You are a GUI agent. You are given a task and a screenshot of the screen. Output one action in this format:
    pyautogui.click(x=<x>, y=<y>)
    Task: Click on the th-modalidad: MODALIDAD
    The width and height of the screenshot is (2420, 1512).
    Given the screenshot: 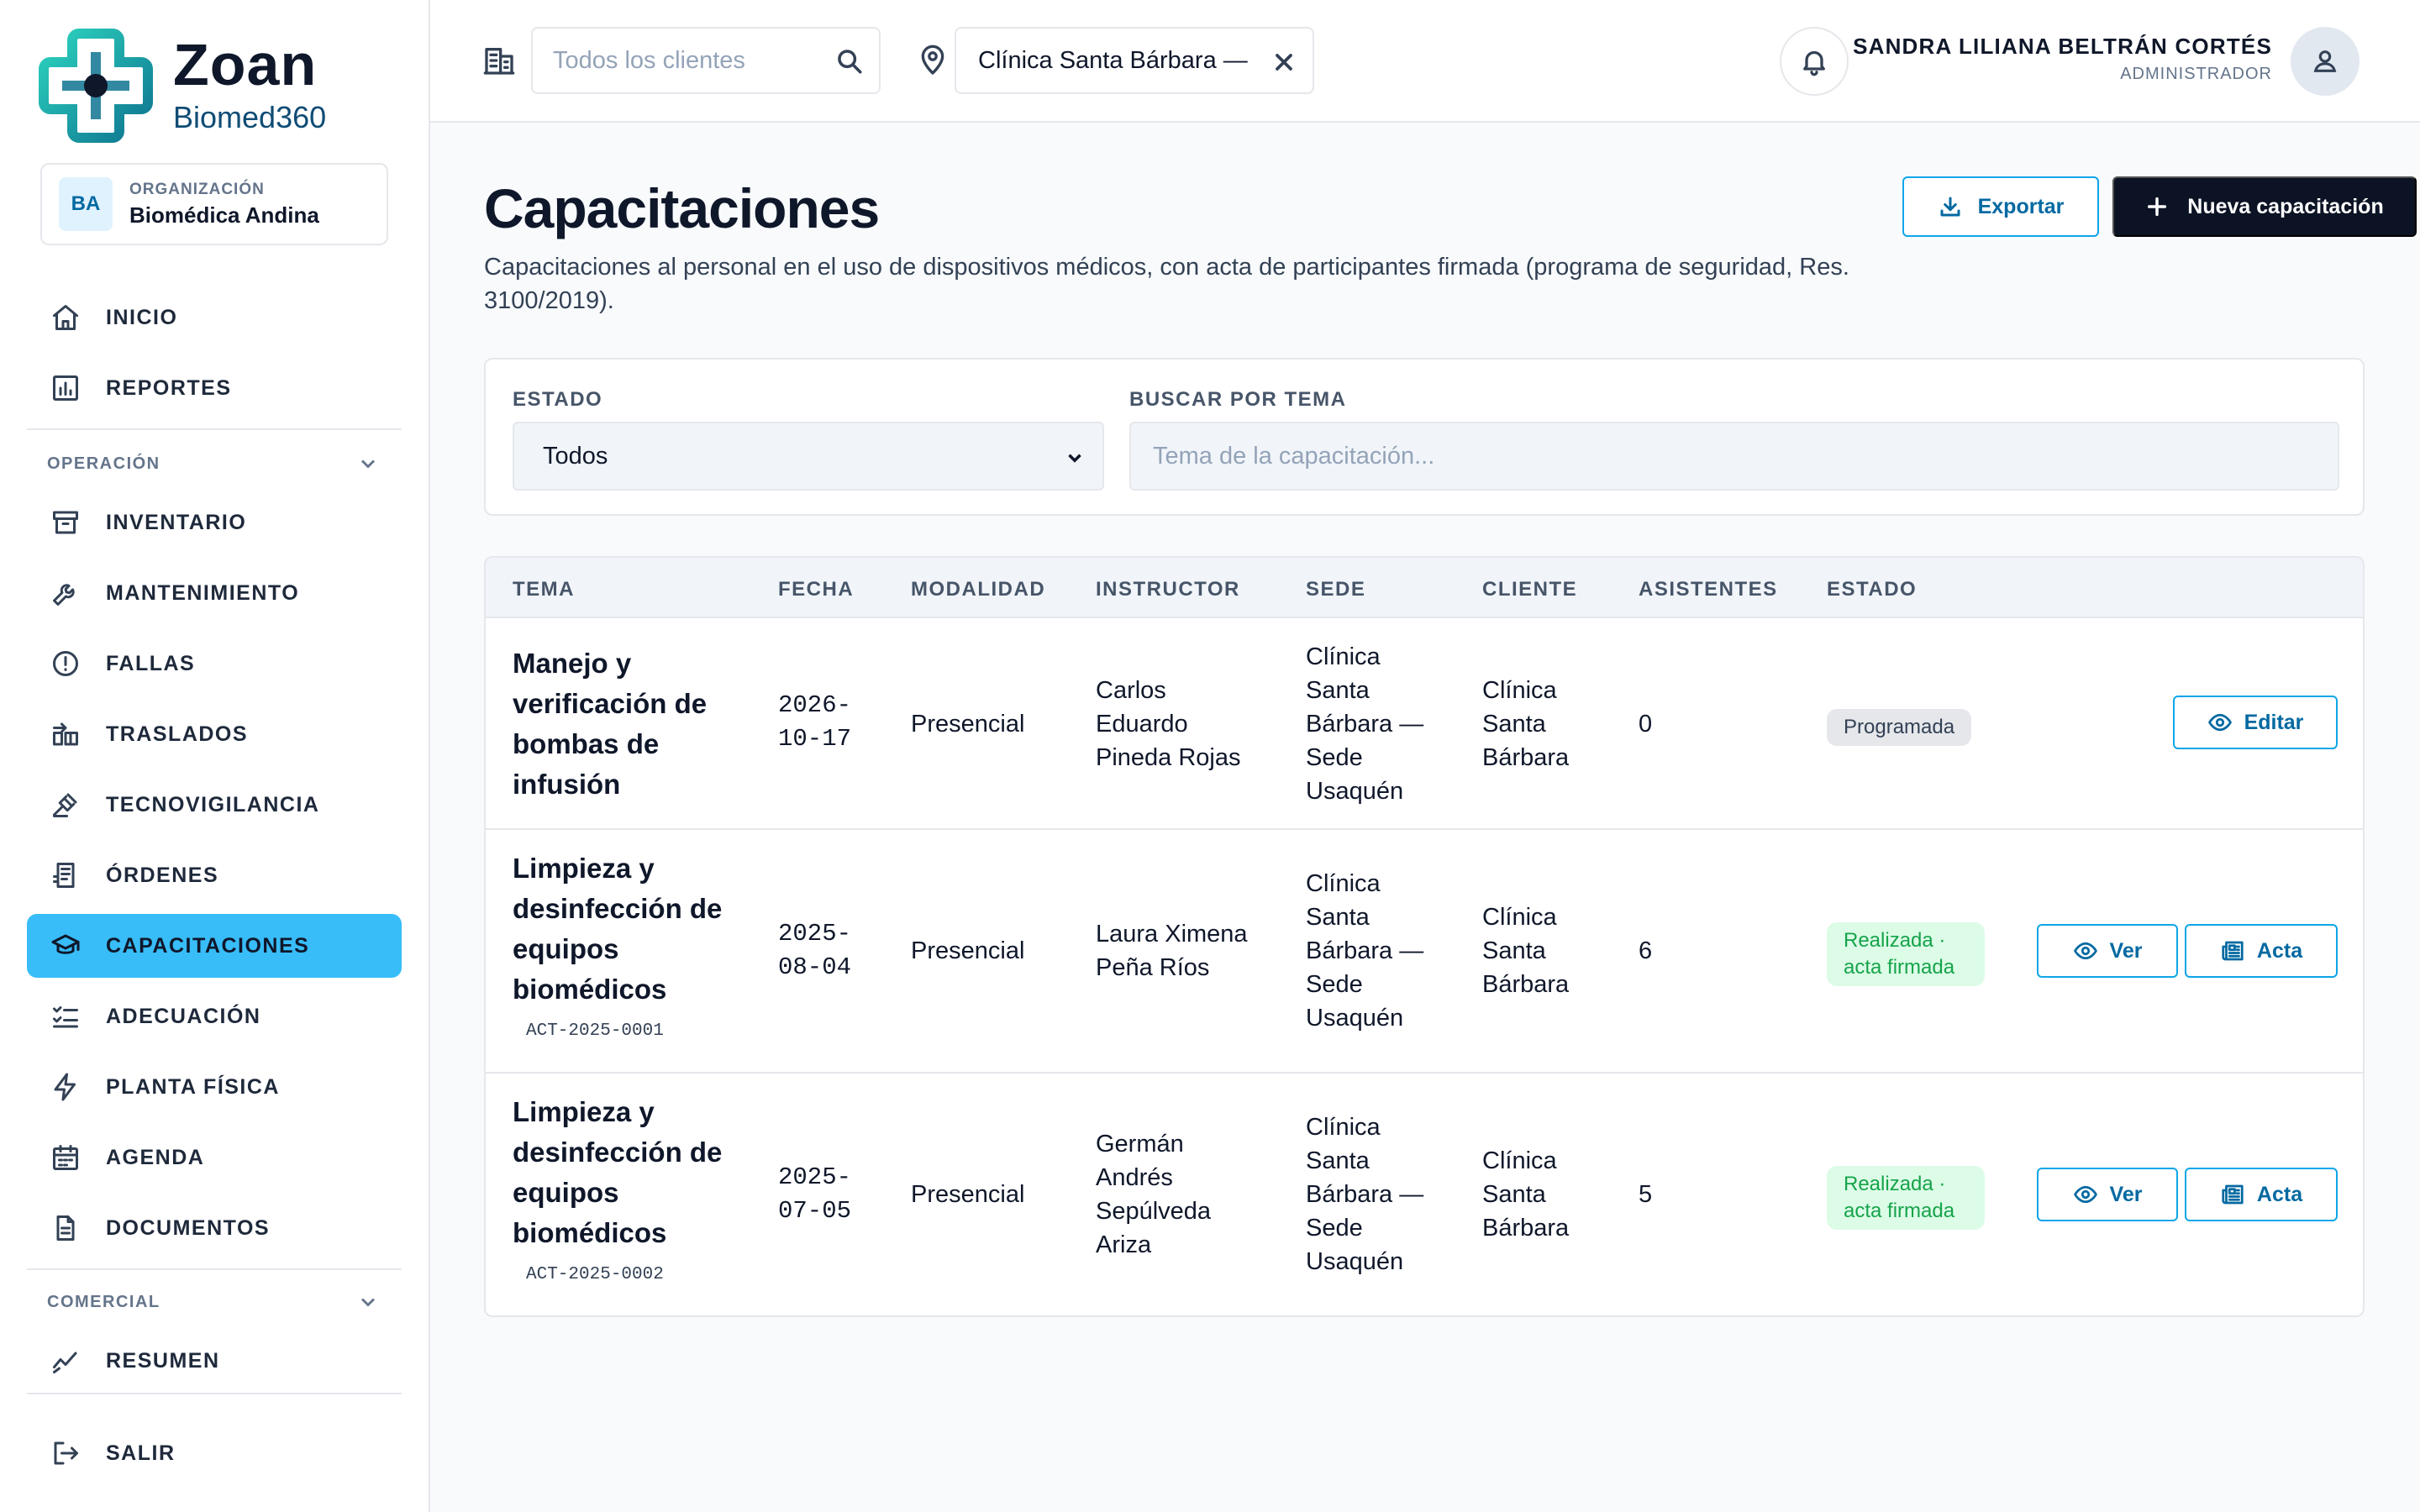 What is the action you would take?
    pyautogui.click(x=978, y=589)
    